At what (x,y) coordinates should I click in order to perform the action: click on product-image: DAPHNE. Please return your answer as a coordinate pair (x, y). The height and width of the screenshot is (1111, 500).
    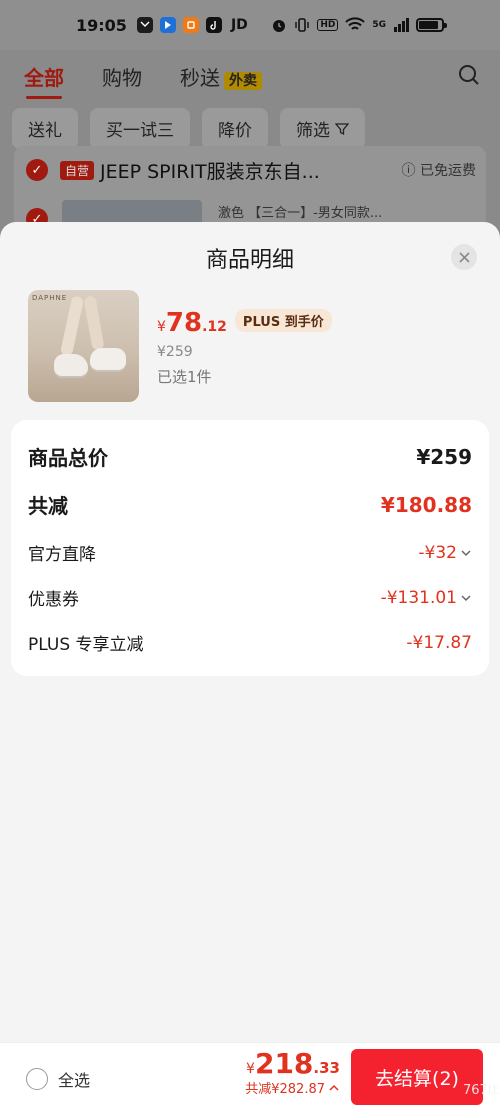
    Looking at the image, I should click on (83, 346).